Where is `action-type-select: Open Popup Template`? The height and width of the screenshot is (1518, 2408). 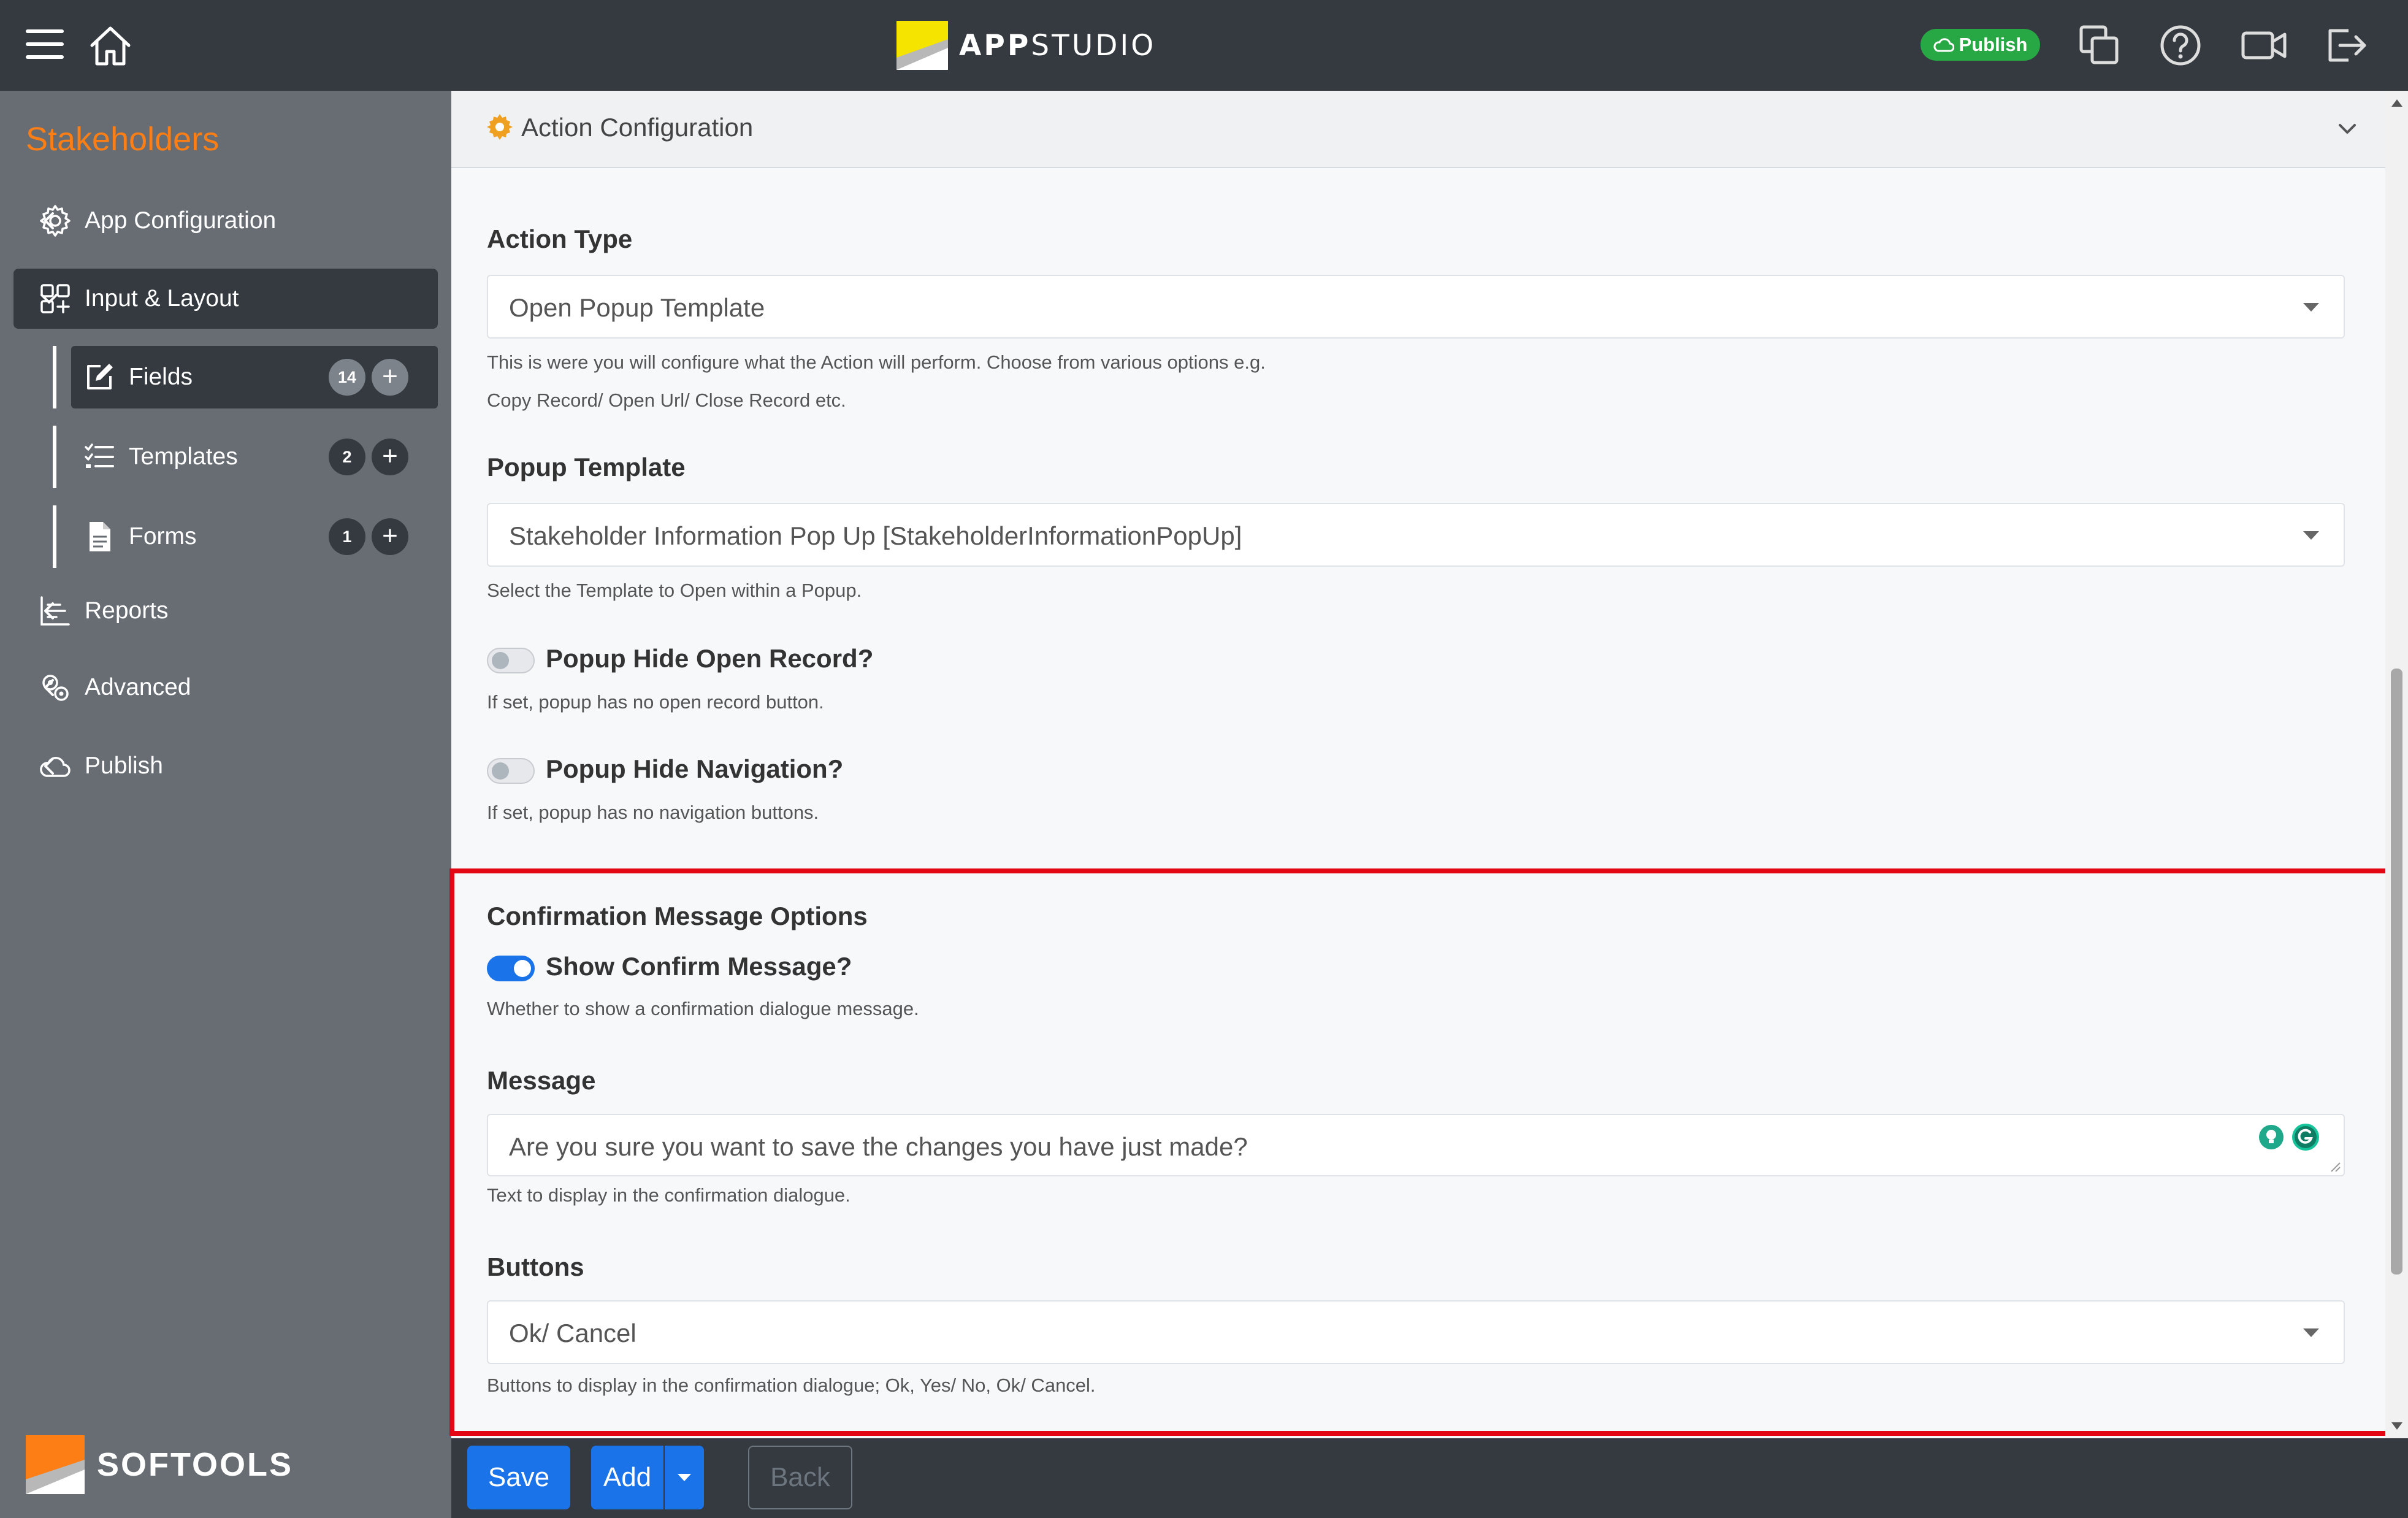 action-type-select: Open Popup Template is located at coordinates (1416, 307).